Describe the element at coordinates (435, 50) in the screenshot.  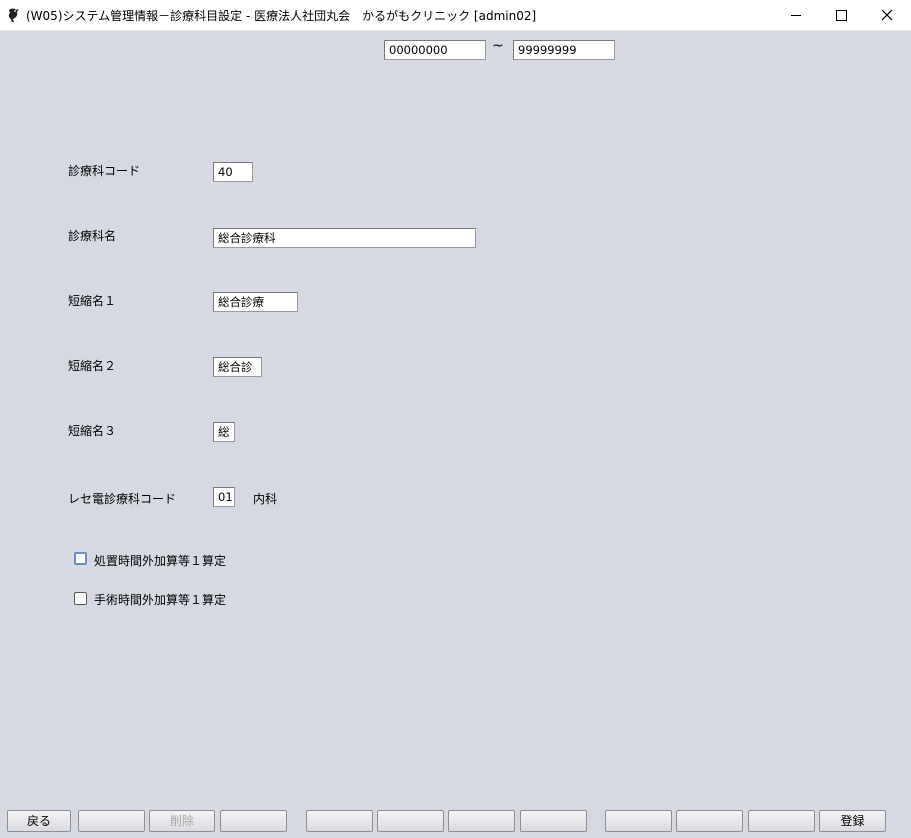
I see `range-from-field: 00000000` at that location.